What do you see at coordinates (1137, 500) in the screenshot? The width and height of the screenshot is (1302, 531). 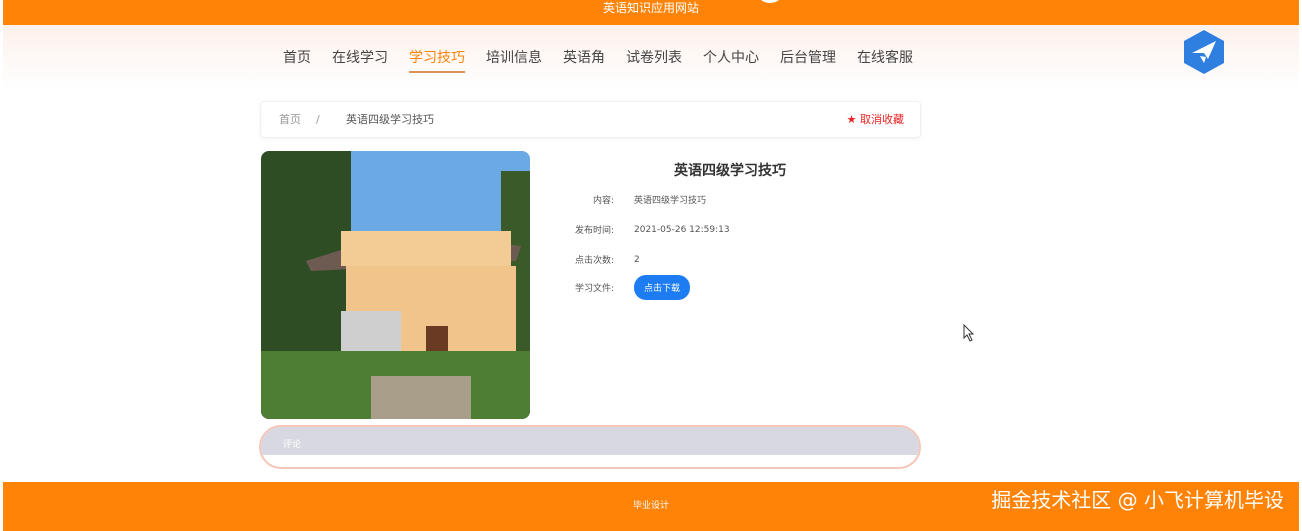 I see `watermark: 掘金技术社区 @ 小飞计算机毕设` at bounding box center [1137, 500].